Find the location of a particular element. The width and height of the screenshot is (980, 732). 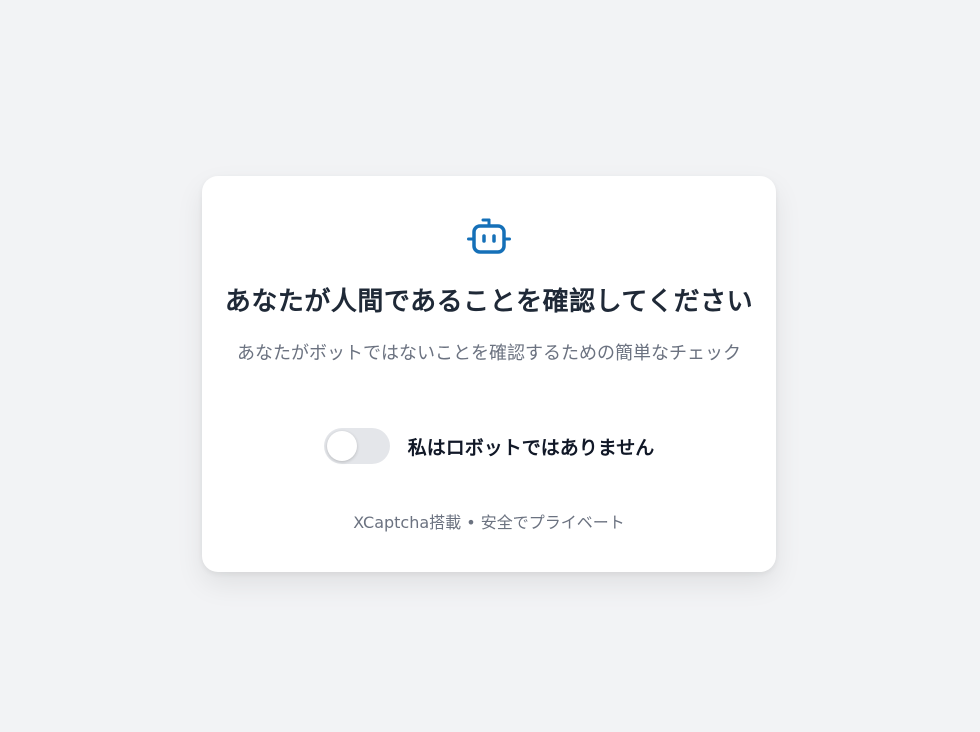

page-title: あなたが人間であることを確認してください is located at coordinates (489, 302).